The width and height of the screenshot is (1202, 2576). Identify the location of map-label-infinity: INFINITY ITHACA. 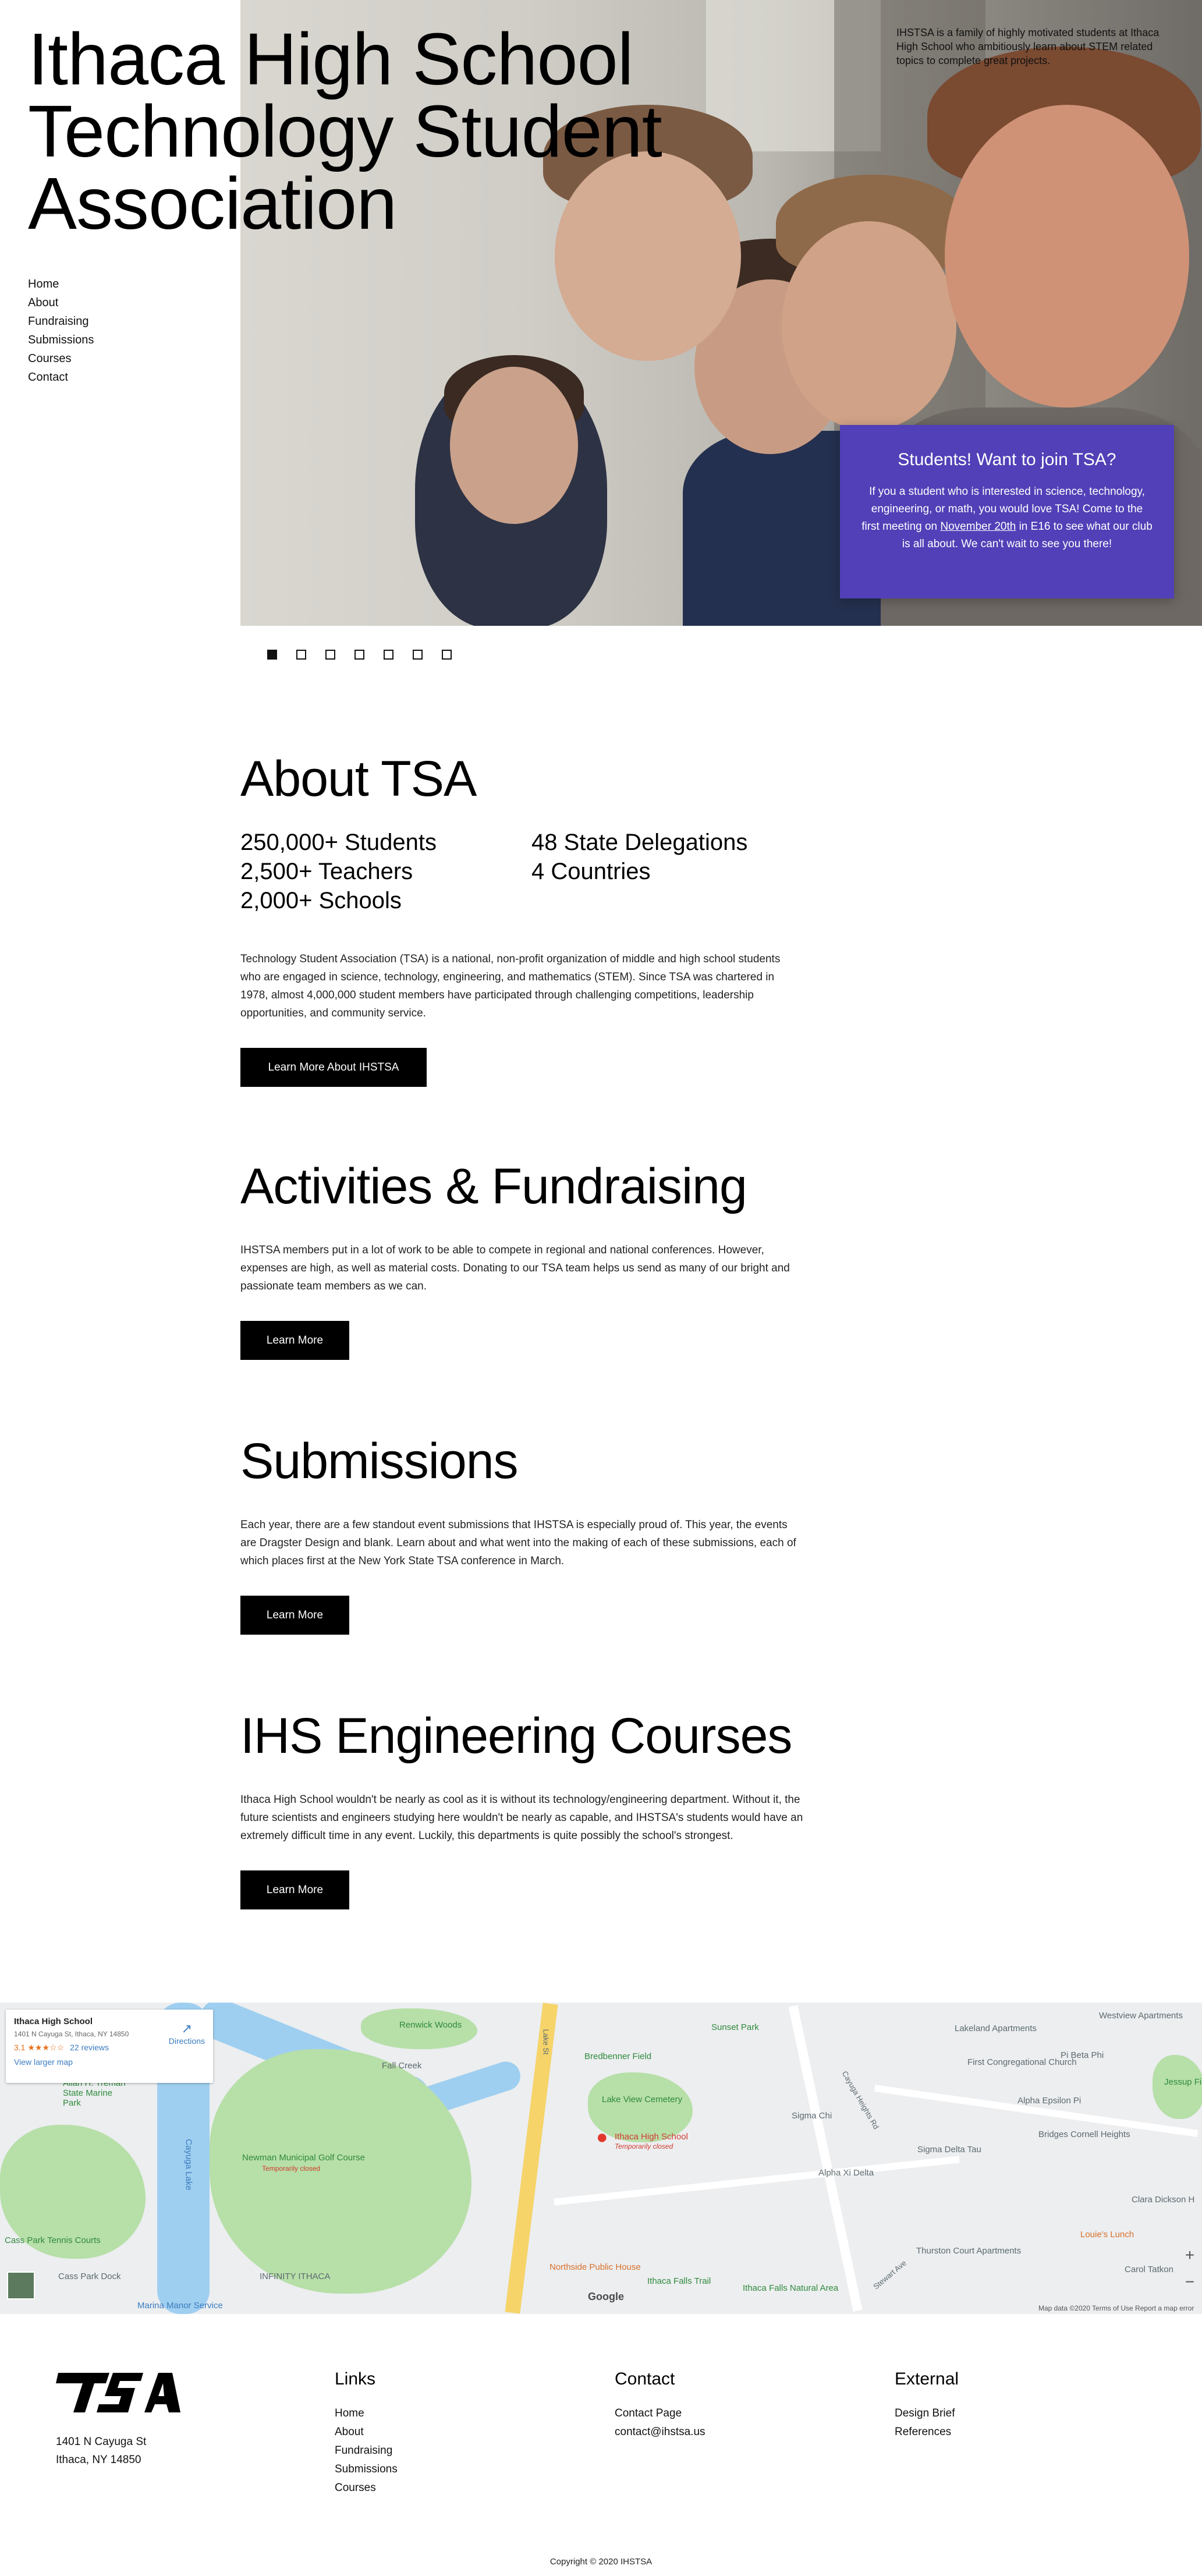
(295, 2276).